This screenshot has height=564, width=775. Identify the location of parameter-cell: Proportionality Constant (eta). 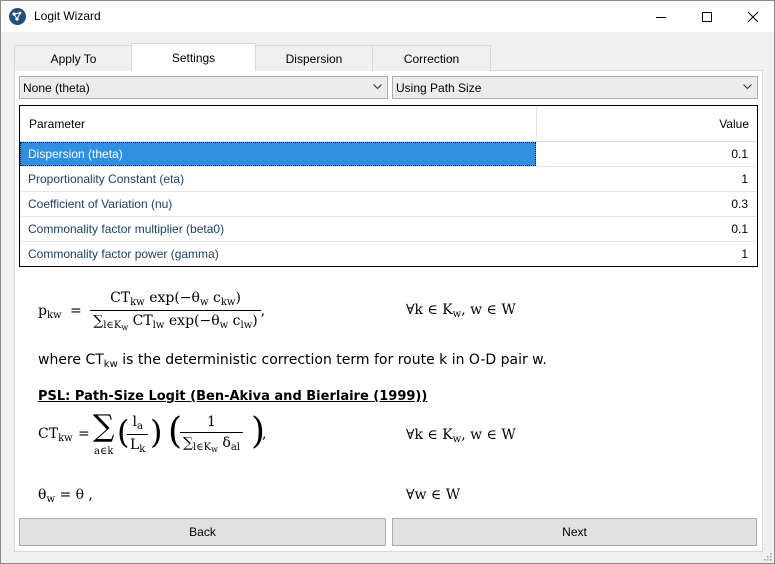
(278, 179).